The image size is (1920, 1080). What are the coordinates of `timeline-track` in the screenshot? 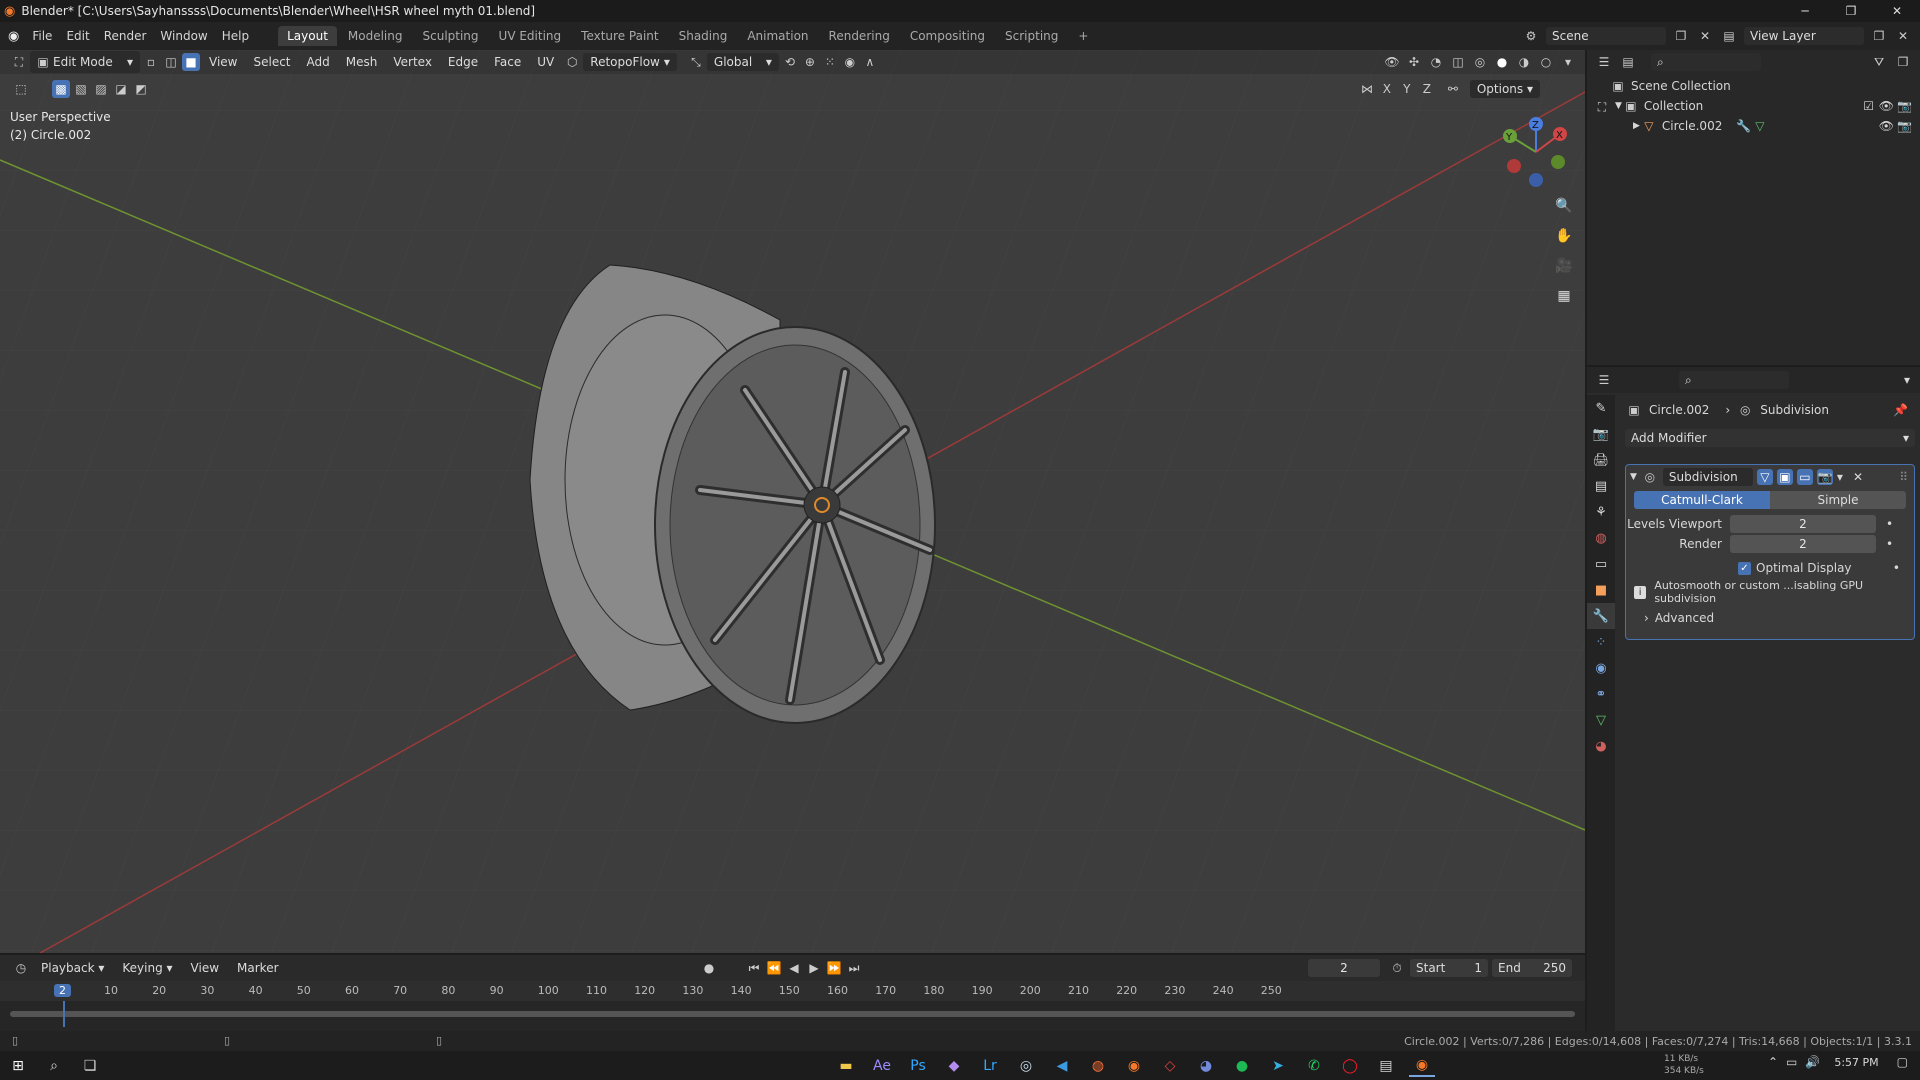 It's located at (792, 1016).